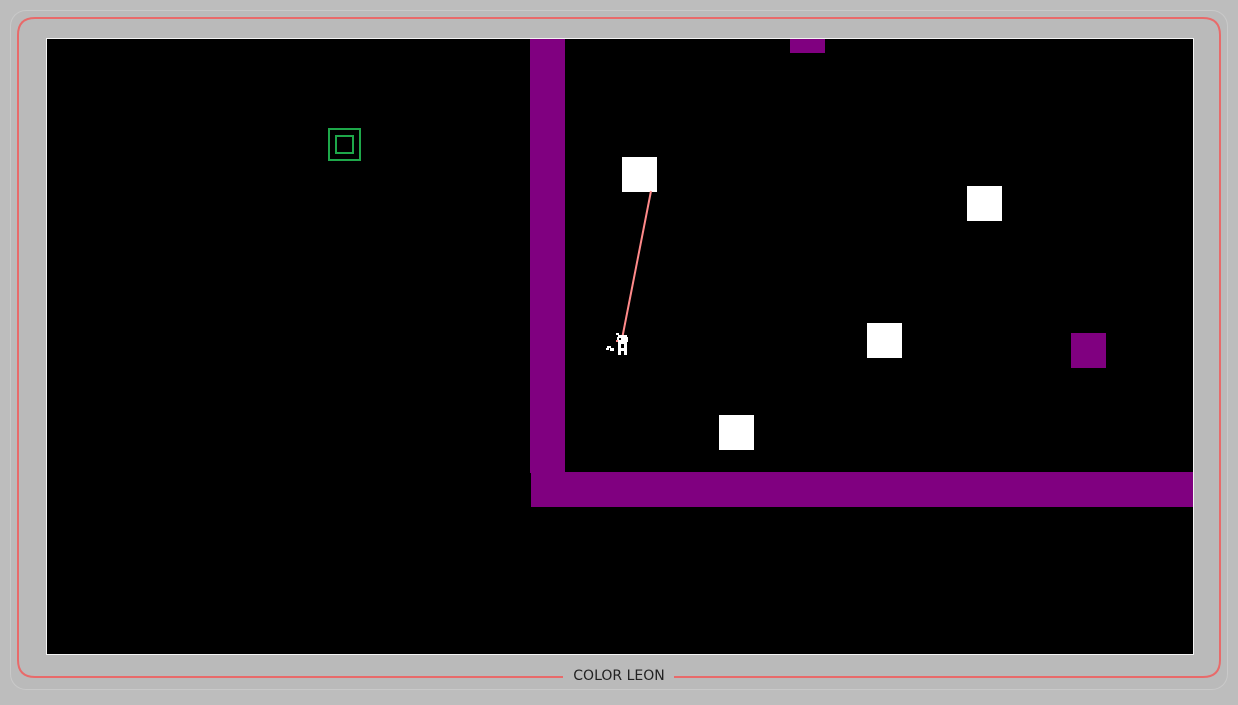  What do you see at coordinates (862, 489) in the screenshot?
I see `purple-wall-horizontal` at bounding box center [862, 489].